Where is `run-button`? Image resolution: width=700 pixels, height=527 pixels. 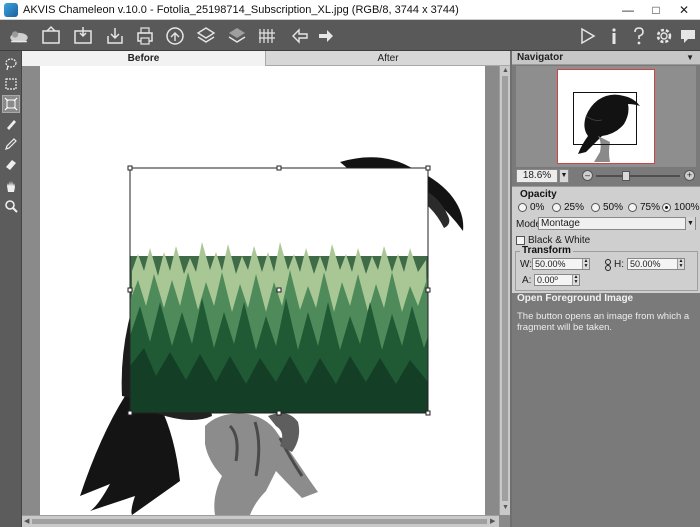
run-button is located at coordinates (587, 35).